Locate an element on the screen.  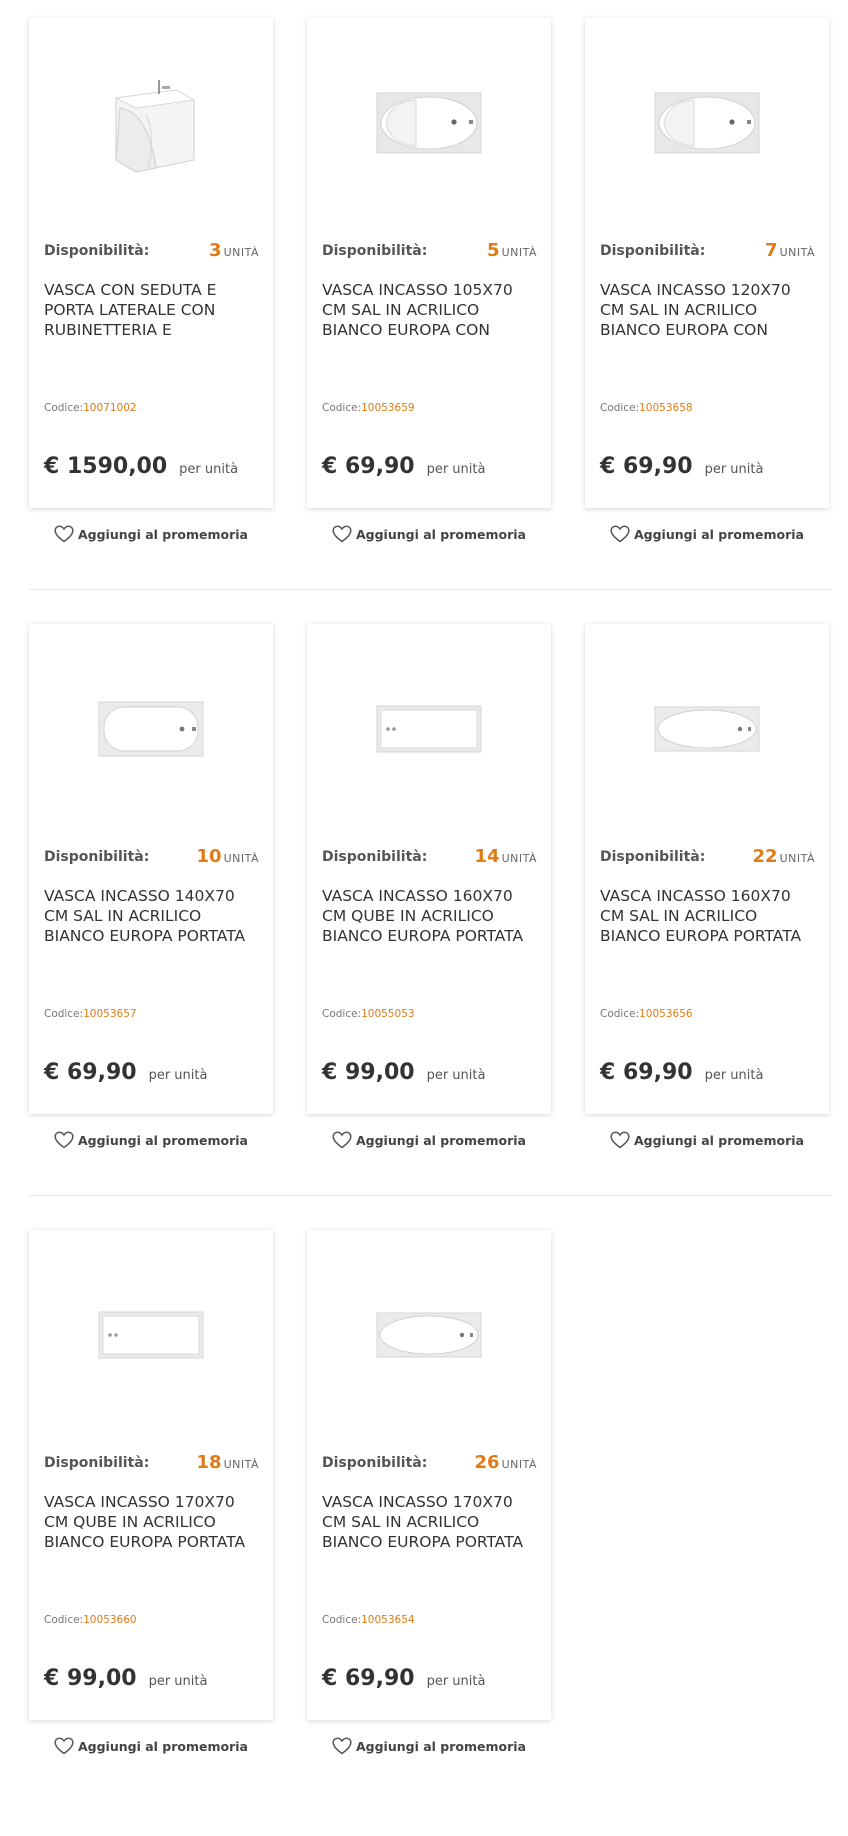
product-code-value: 10053654 is located at coordinates (388, 1620).